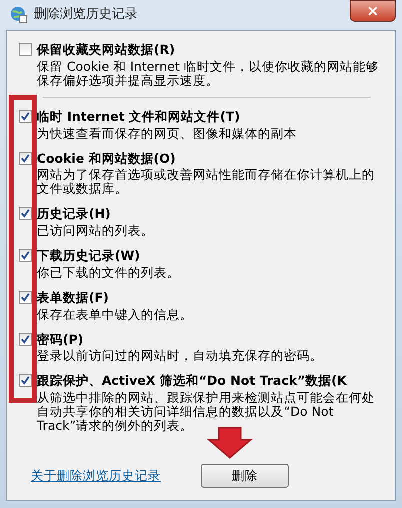  What do you see at coordinates (86, 15) in the screenshot?
I see `window-title: 删除浏览历史记录` at bounding box center [86, 15].